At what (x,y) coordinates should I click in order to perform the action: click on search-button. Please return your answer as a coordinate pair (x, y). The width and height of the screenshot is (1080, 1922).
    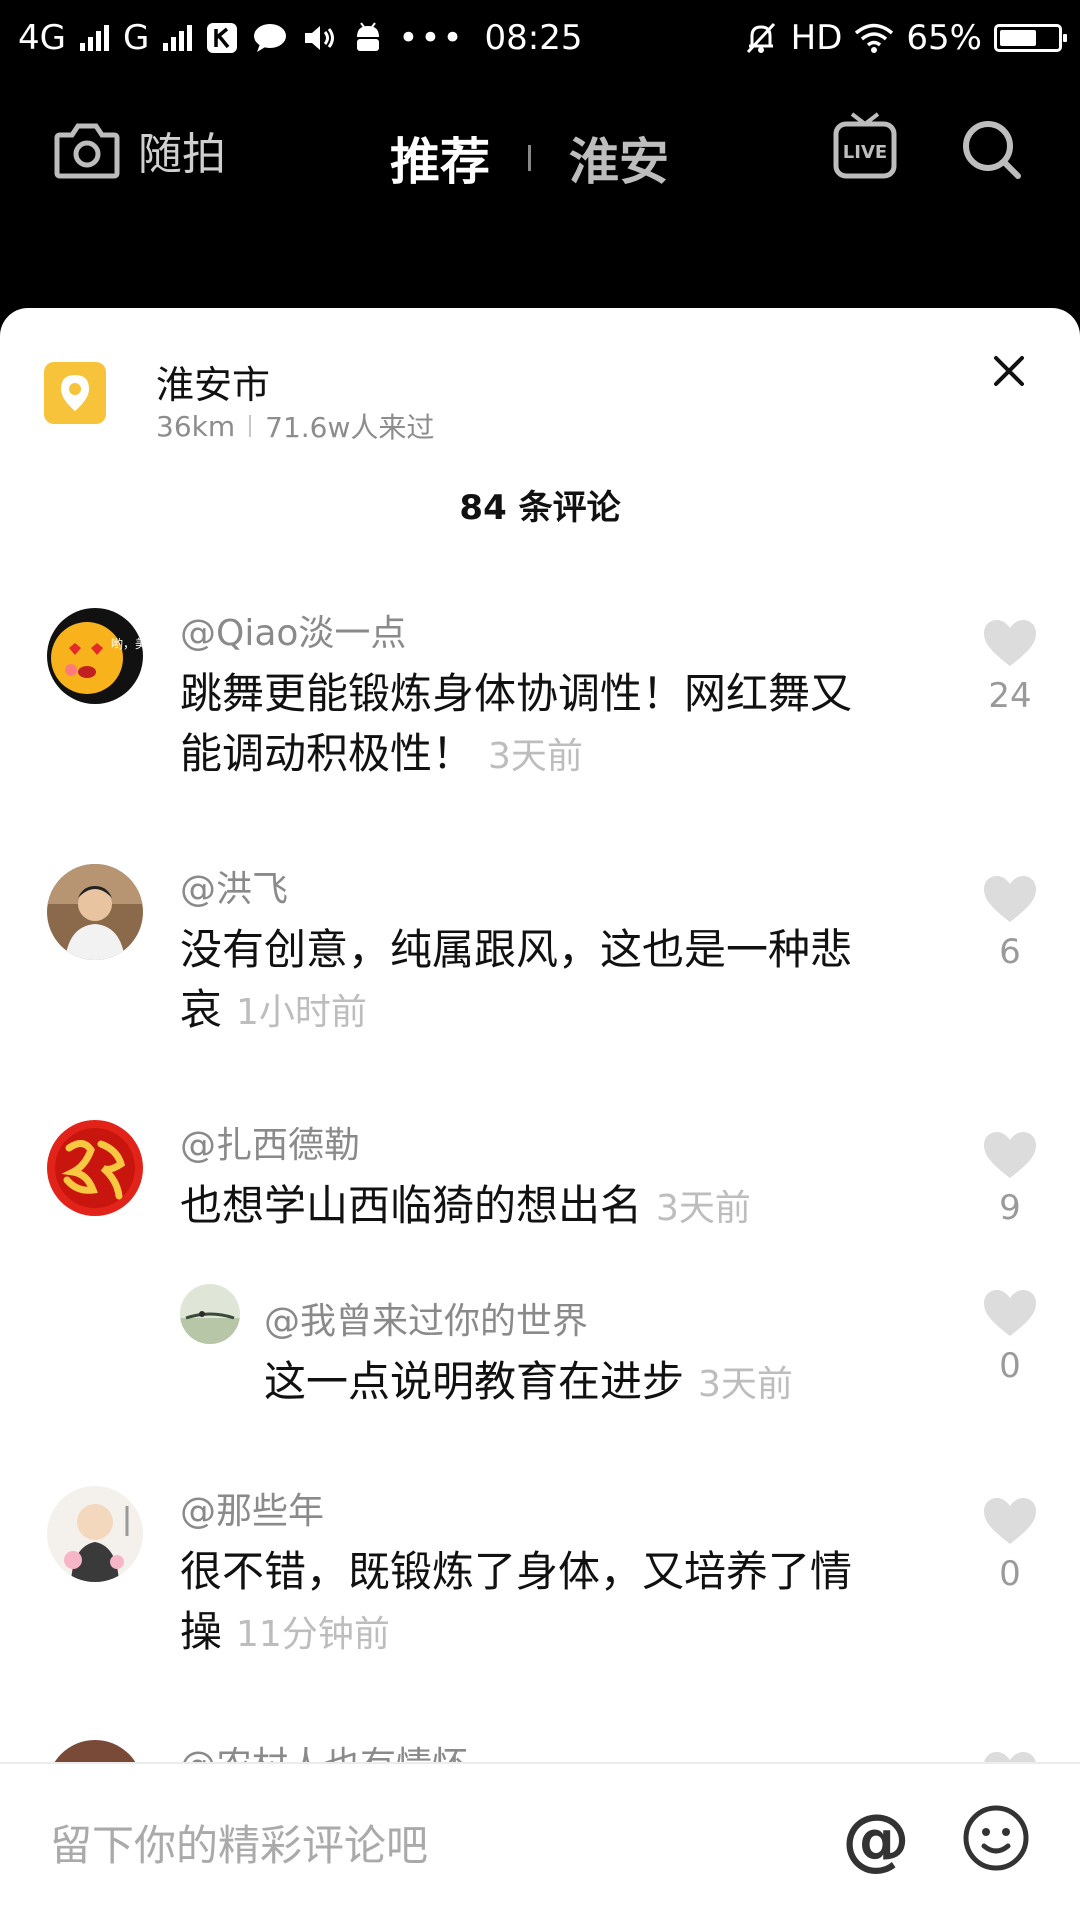
    Looking at the image, I should click on (992, 152).